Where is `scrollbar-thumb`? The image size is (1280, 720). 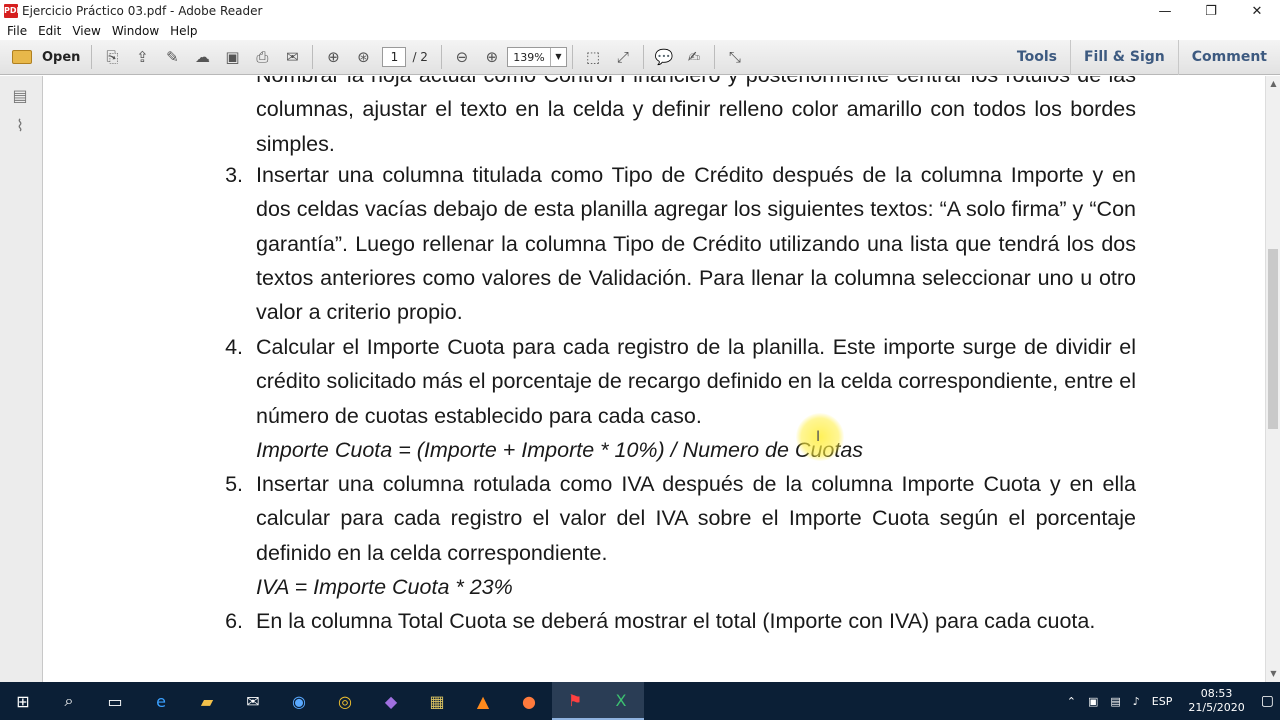
scrollbar-thumb is located at coordinates (1273, 339).